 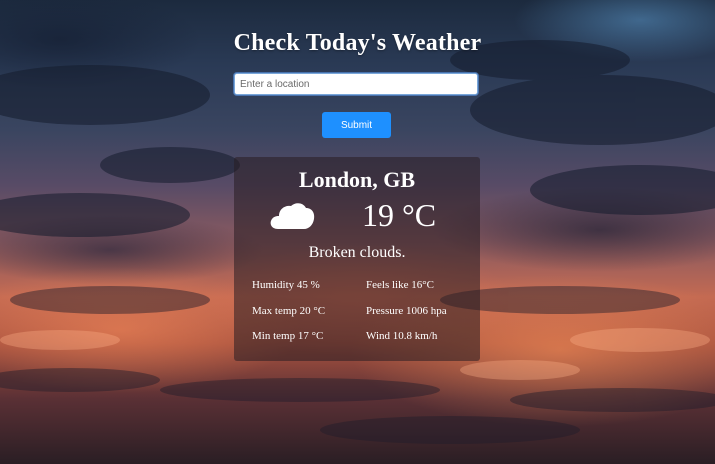 What do you see at coordinates (289, 311) in the screenshot?
I see `max-temp-stat: Max temp 20 °C` at bounding box center [289, 311].